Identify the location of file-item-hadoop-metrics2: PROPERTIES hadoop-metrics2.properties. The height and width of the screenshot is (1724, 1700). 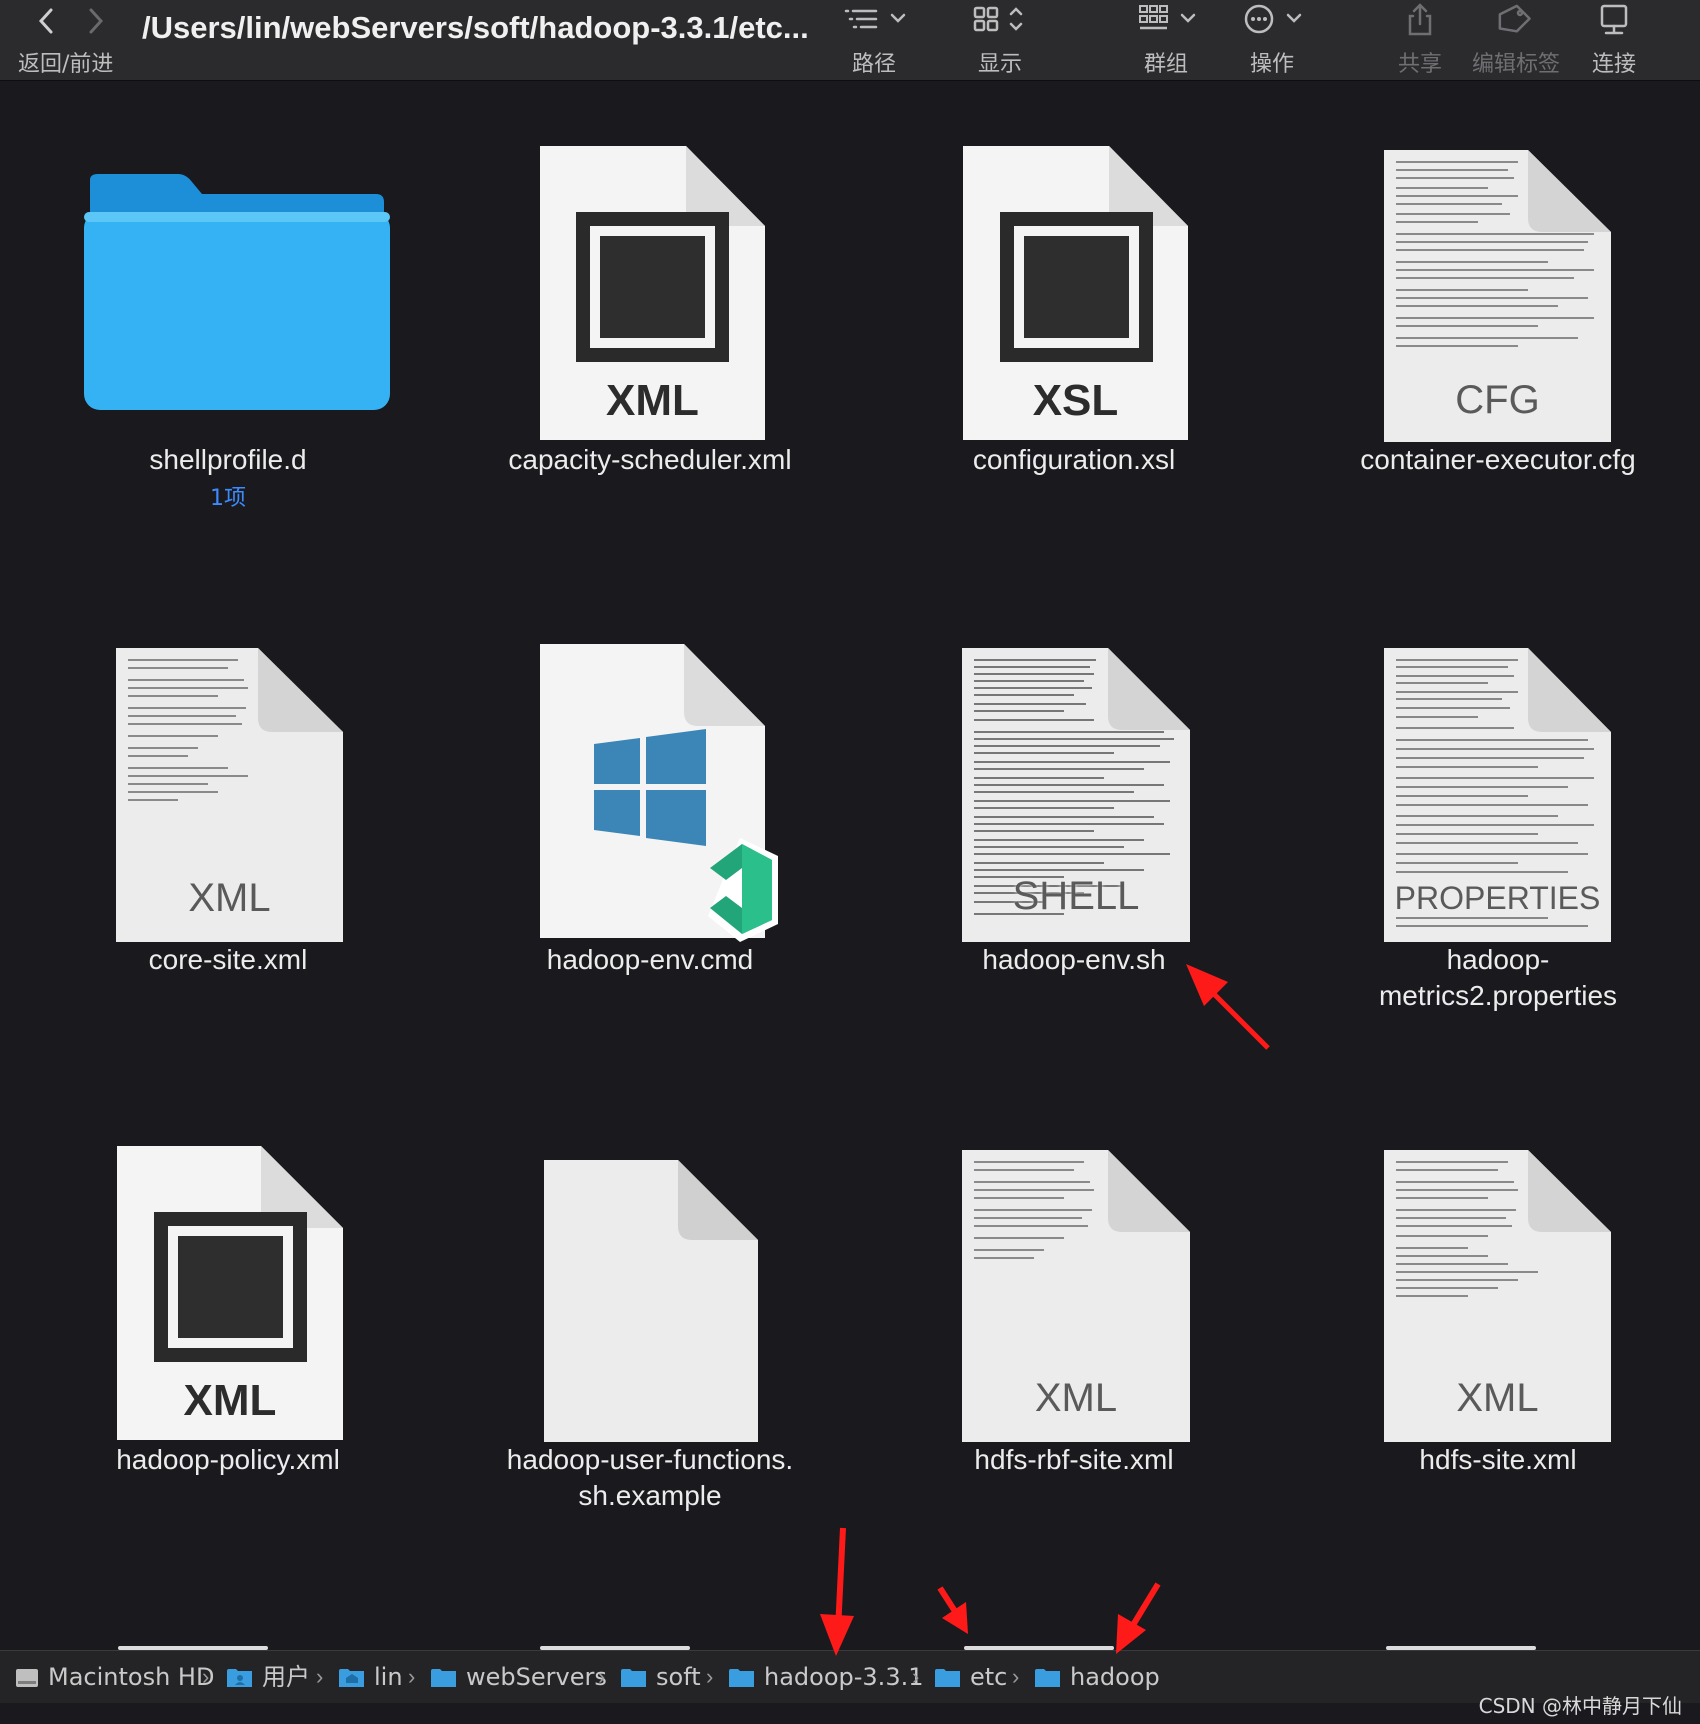
(1494, 823).